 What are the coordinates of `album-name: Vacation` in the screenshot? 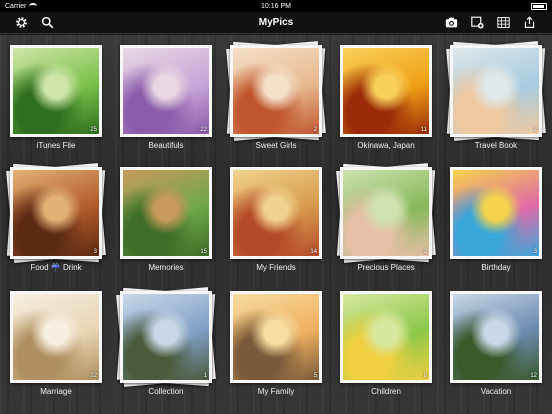 It's located at (496, 391).